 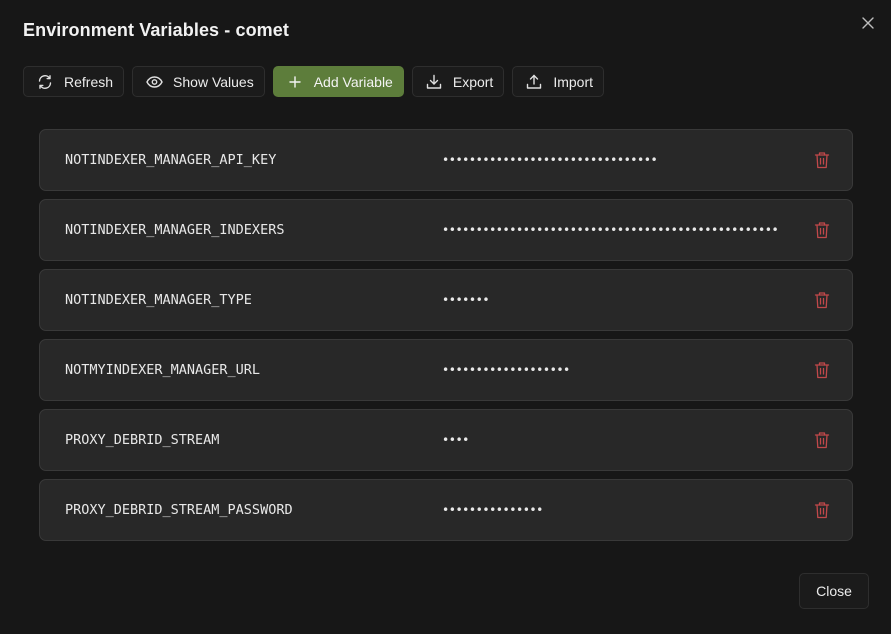 What do you see at coordinates (142, 440) in the screenshot?
I see `variable-key: PROXY_DEBRID_STREAM` at bounding box center [142, 440].